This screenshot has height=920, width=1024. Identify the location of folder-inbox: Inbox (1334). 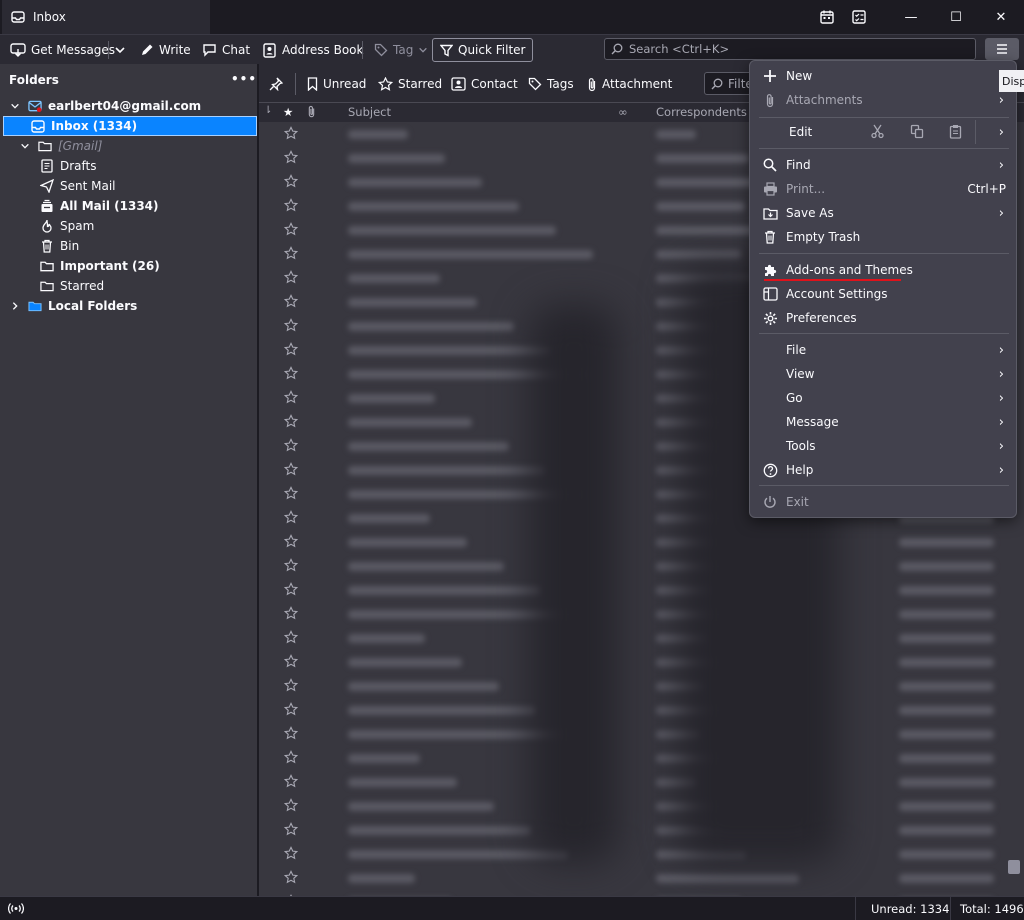
(130, 126).